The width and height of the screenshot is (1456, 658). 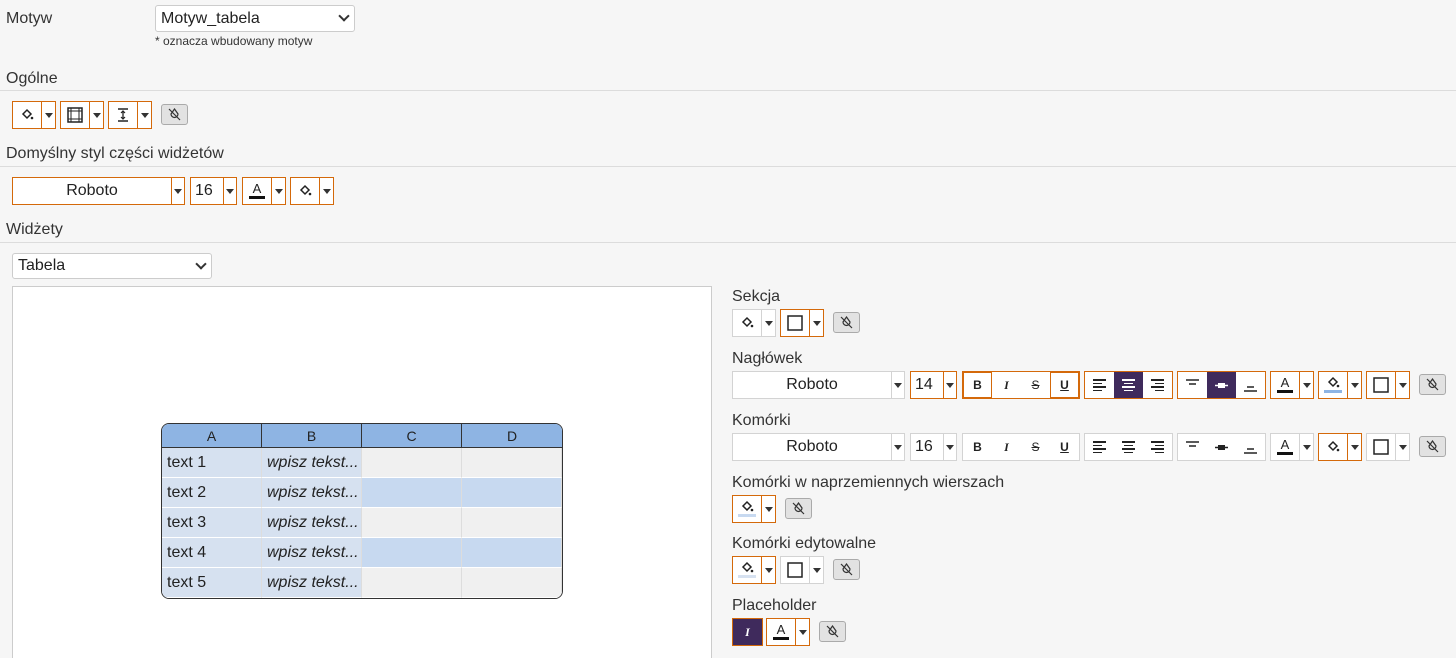 What do you see at coordinates (1292, 385) in the screenshot?
I see `header-text-color-button: A` at bounding box center [1292, 385].